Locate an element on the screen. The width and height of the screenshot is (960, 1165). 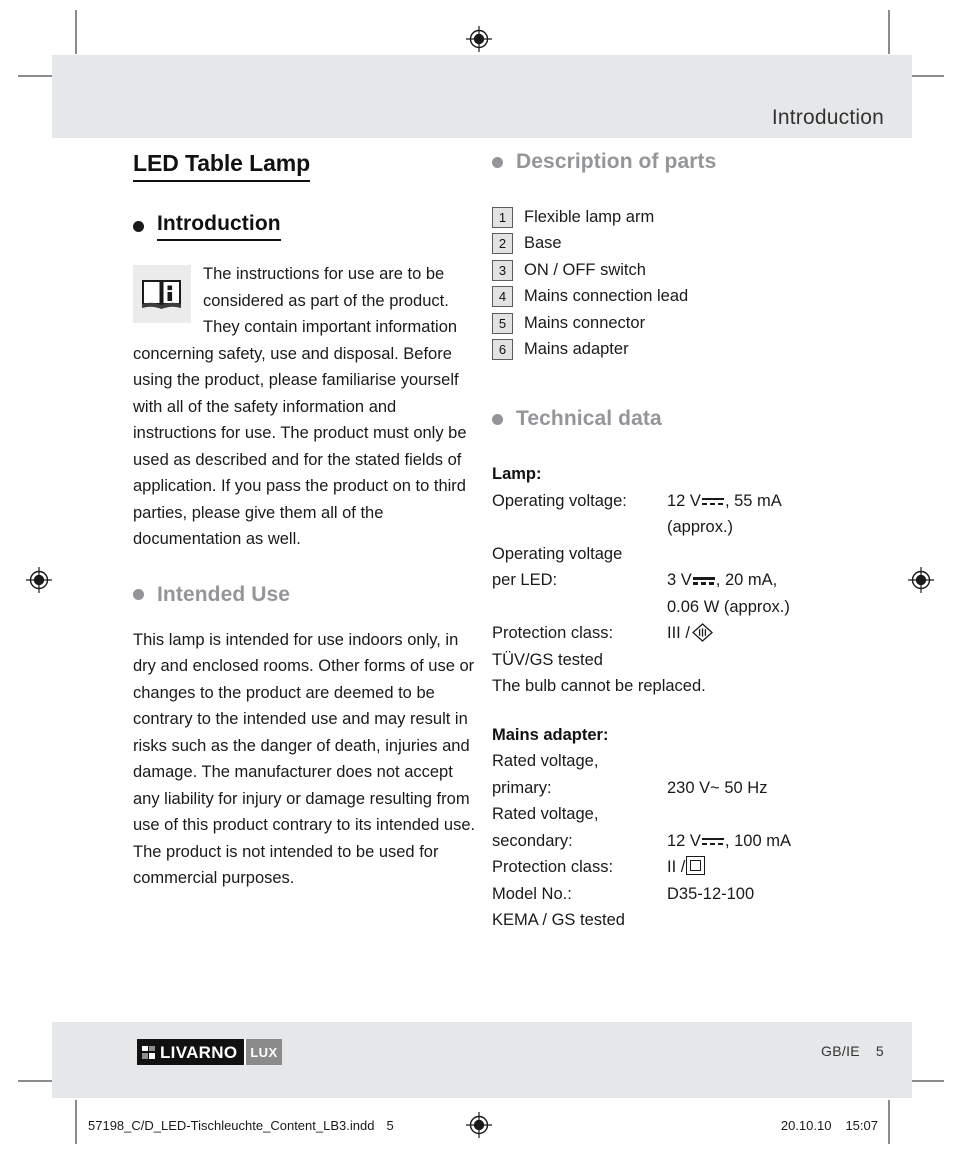
page-header-band: Introduction is located at coordinates (482, 96).